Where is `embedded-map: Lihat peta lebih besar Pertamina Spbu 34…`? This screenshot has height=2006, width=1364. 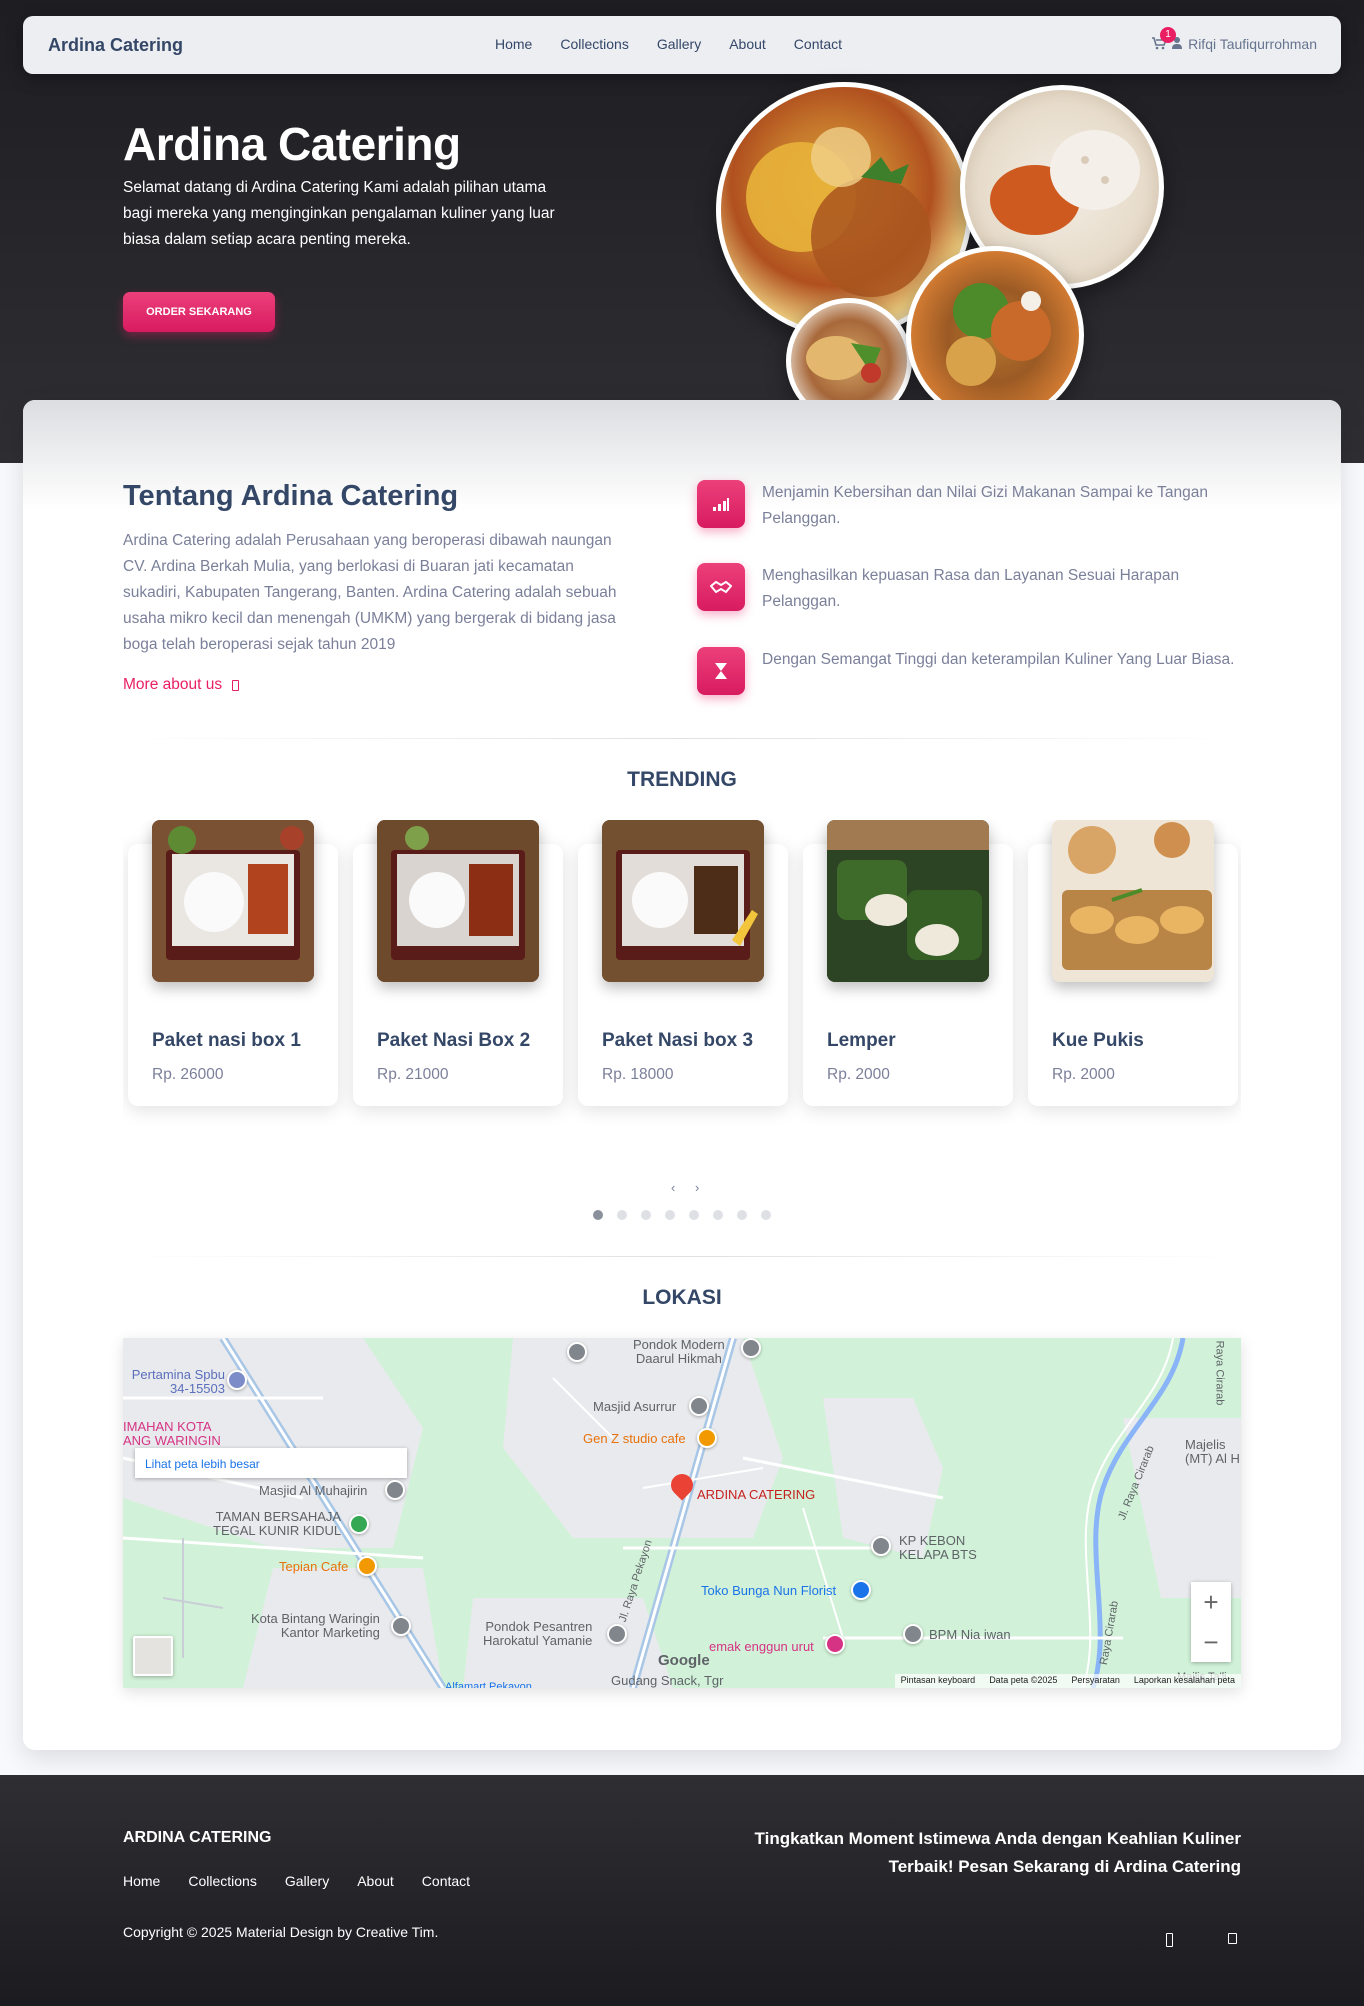
embedded-map: Lihat peta lebih besar Pertamina Spbu 34… is located at coordinates (682, 1513).